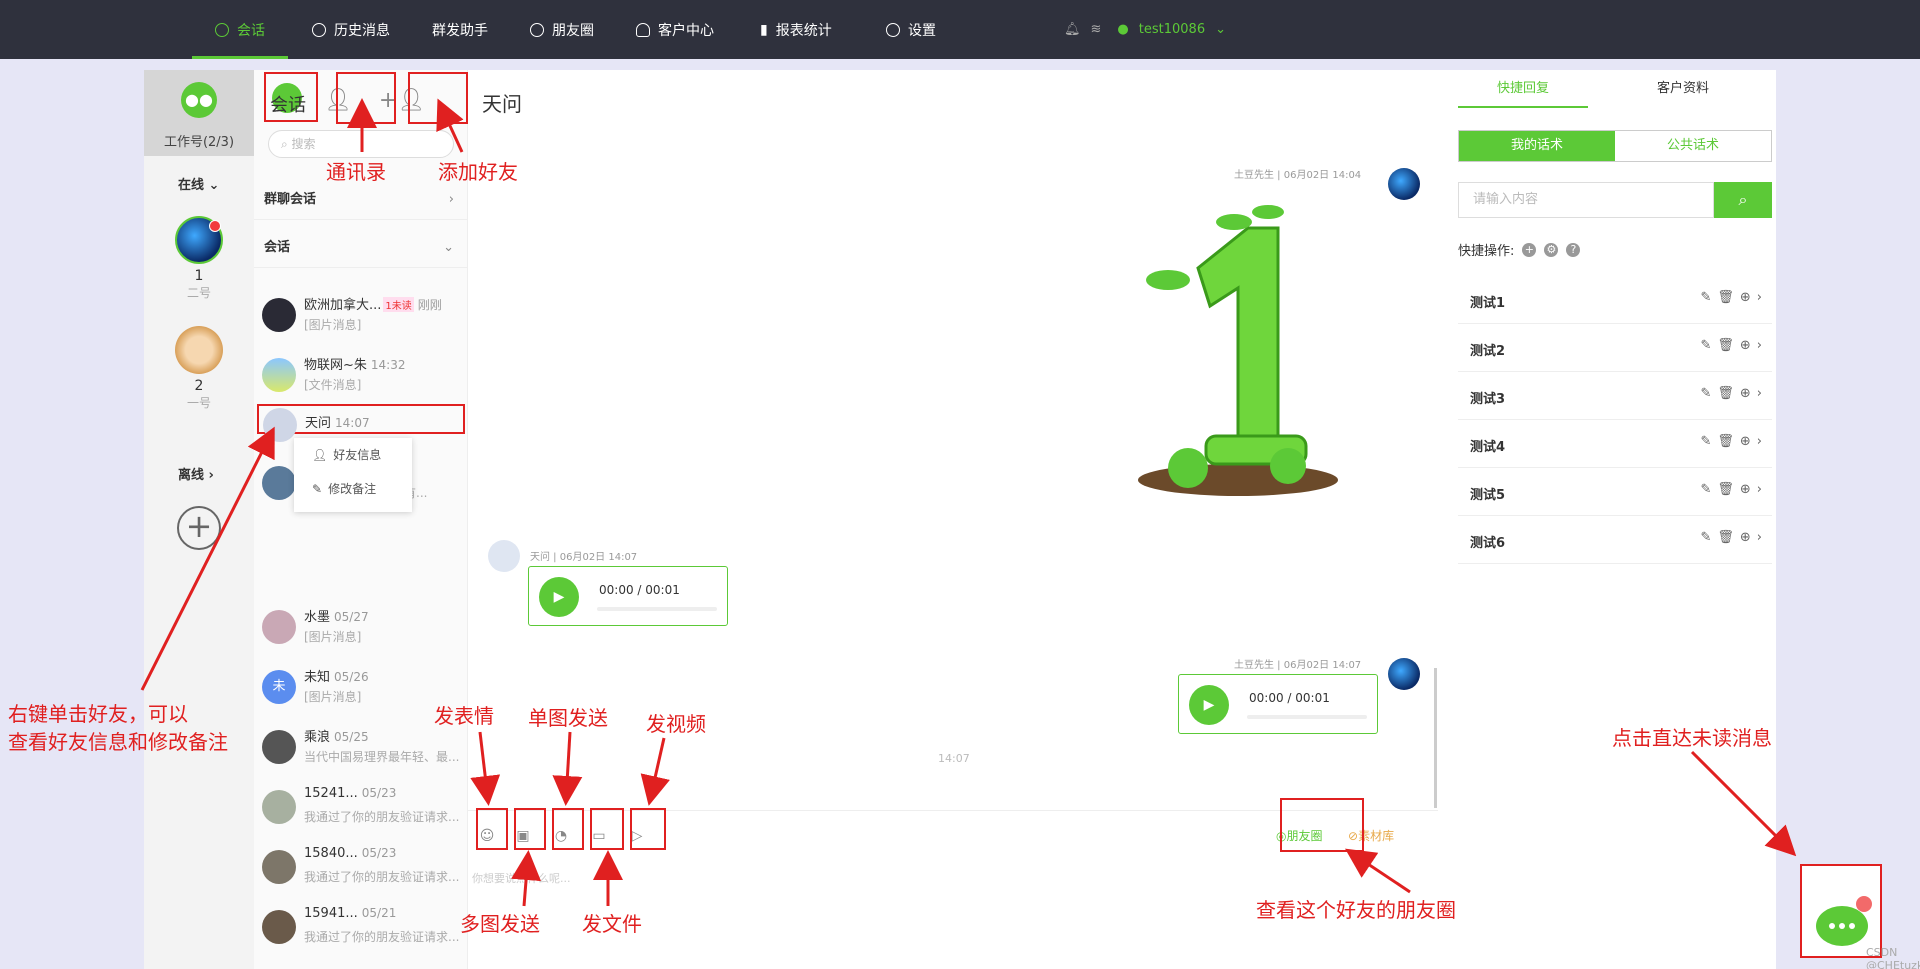  What do you see at coordinates (1615, 348) in the screenshot?
I see `script-item: 测试2 ✎ 🗑︎ ⊕ ›` at bounding box center [1615, 348].